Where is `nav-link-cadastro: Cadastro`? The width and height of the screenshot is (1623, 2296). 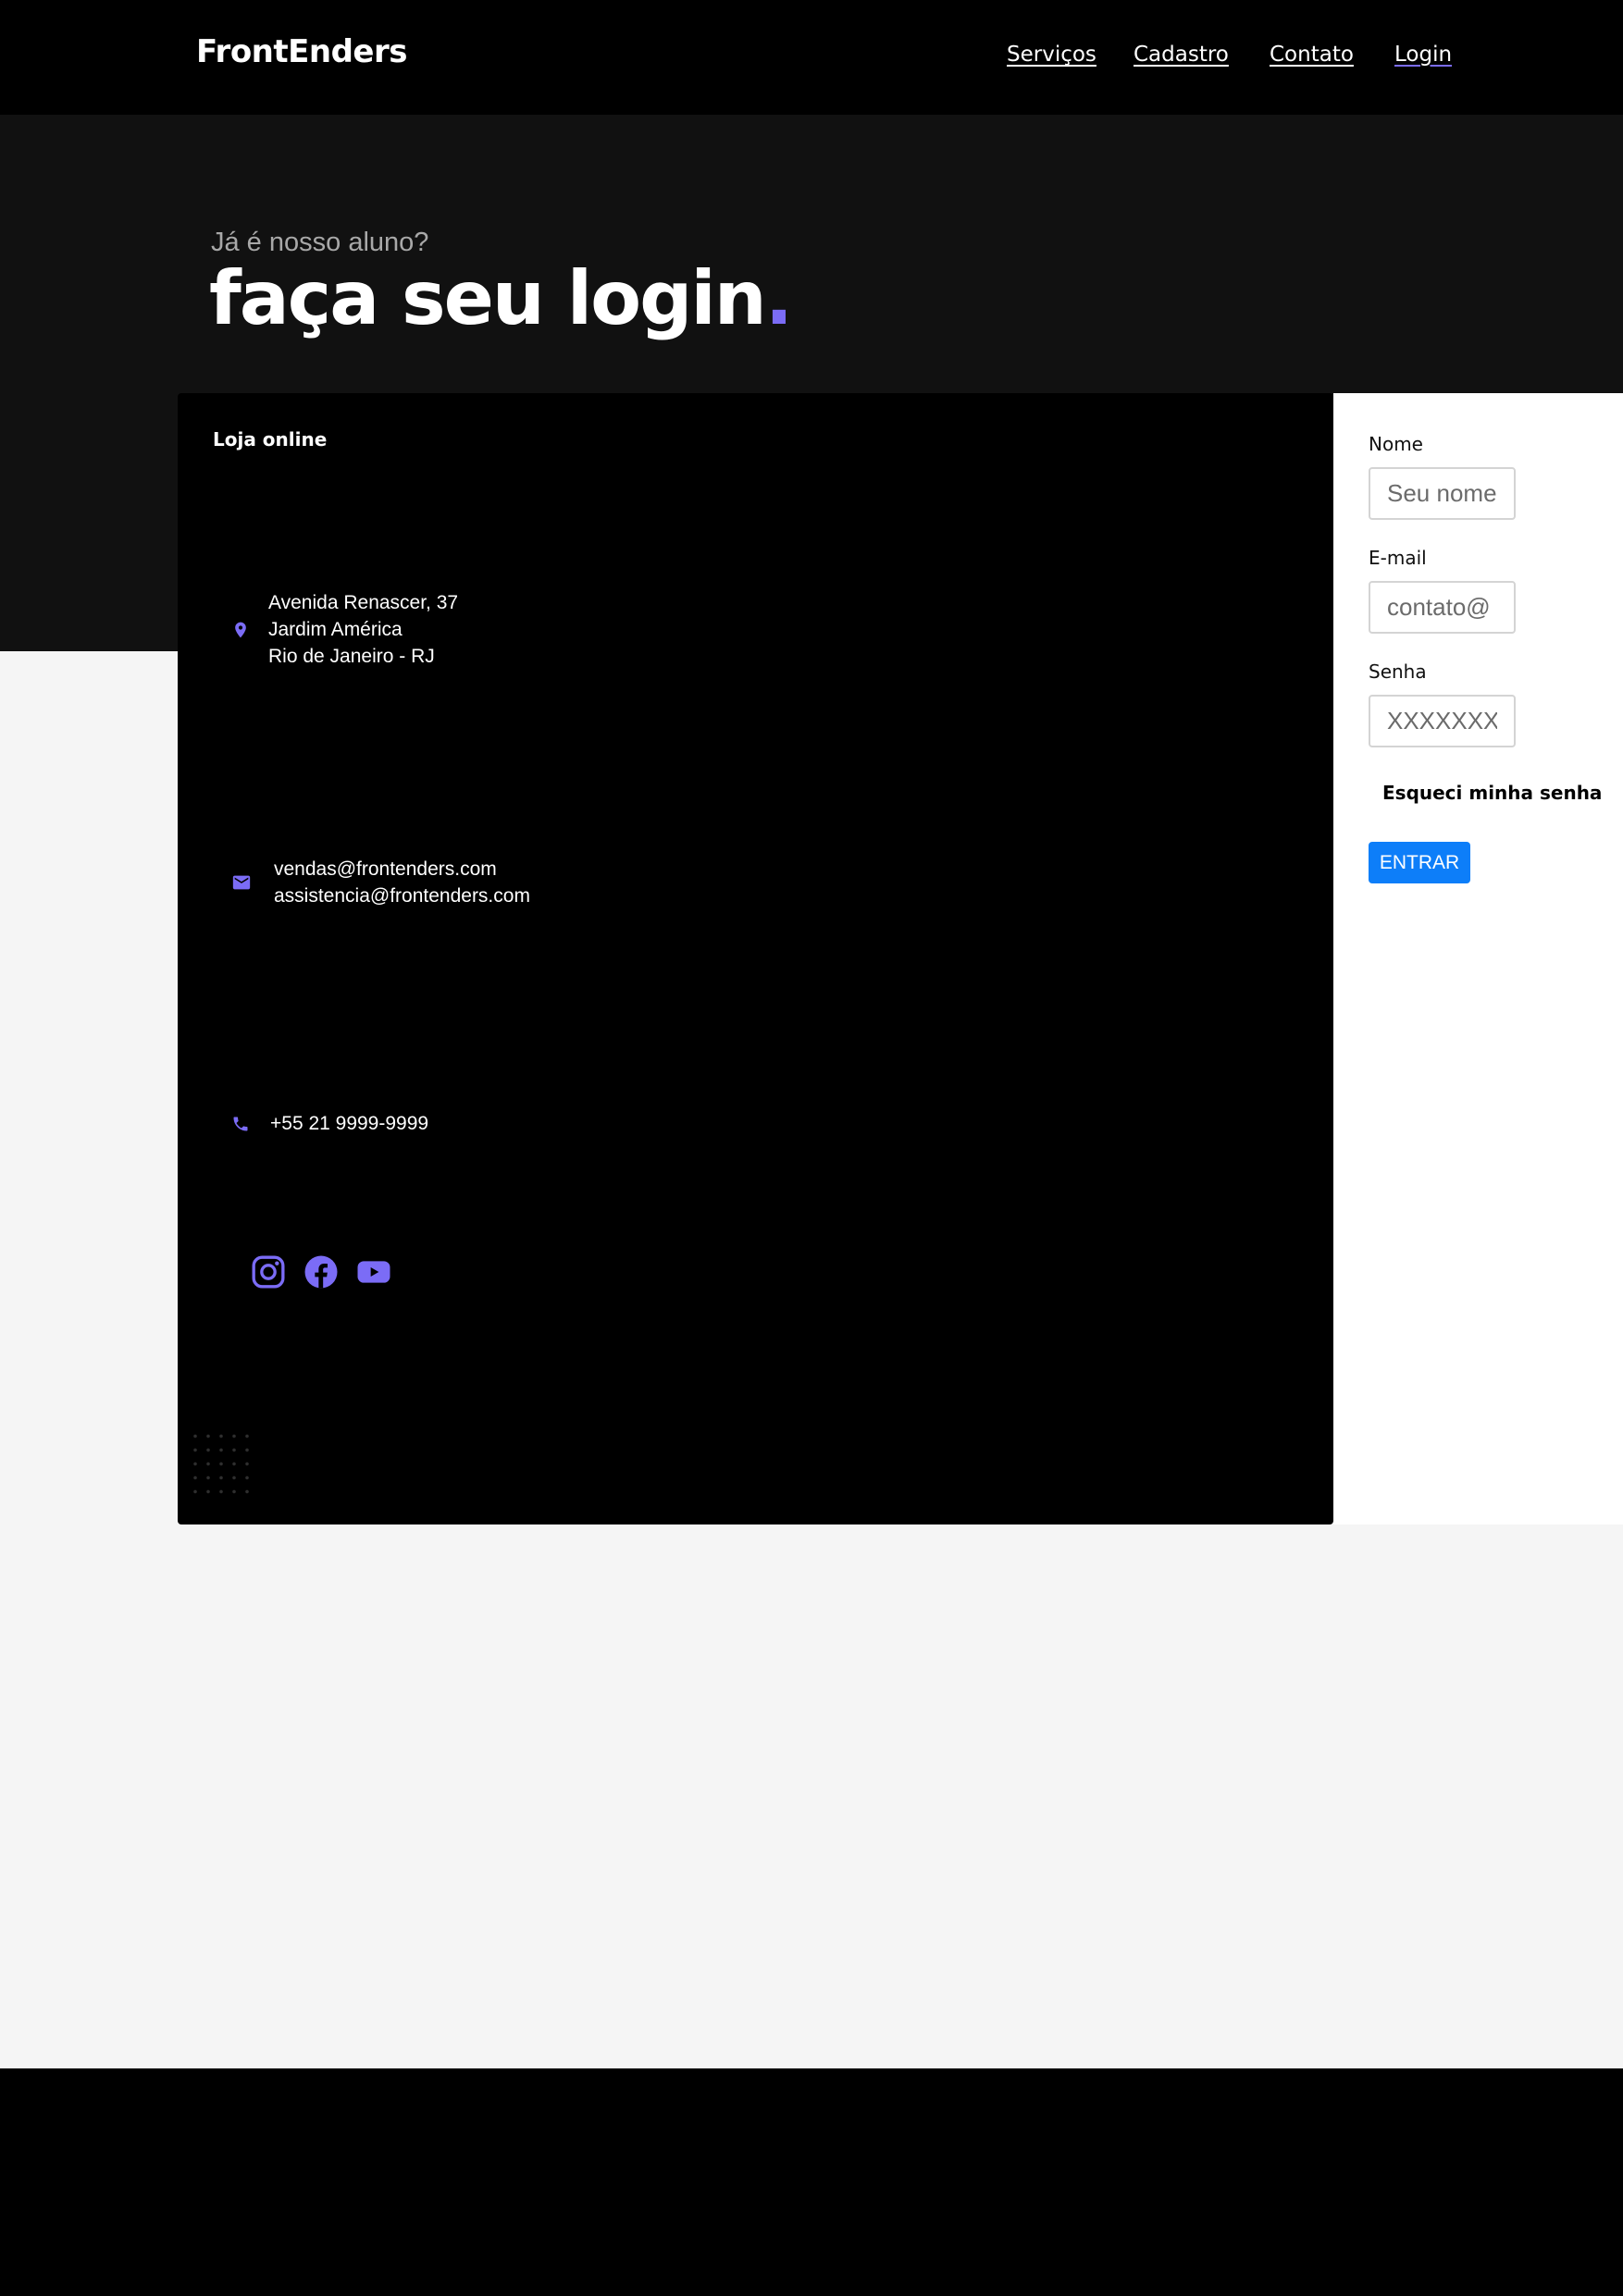
nav-link-cadastro: Cadastro is located at coordinates (1181, 55).